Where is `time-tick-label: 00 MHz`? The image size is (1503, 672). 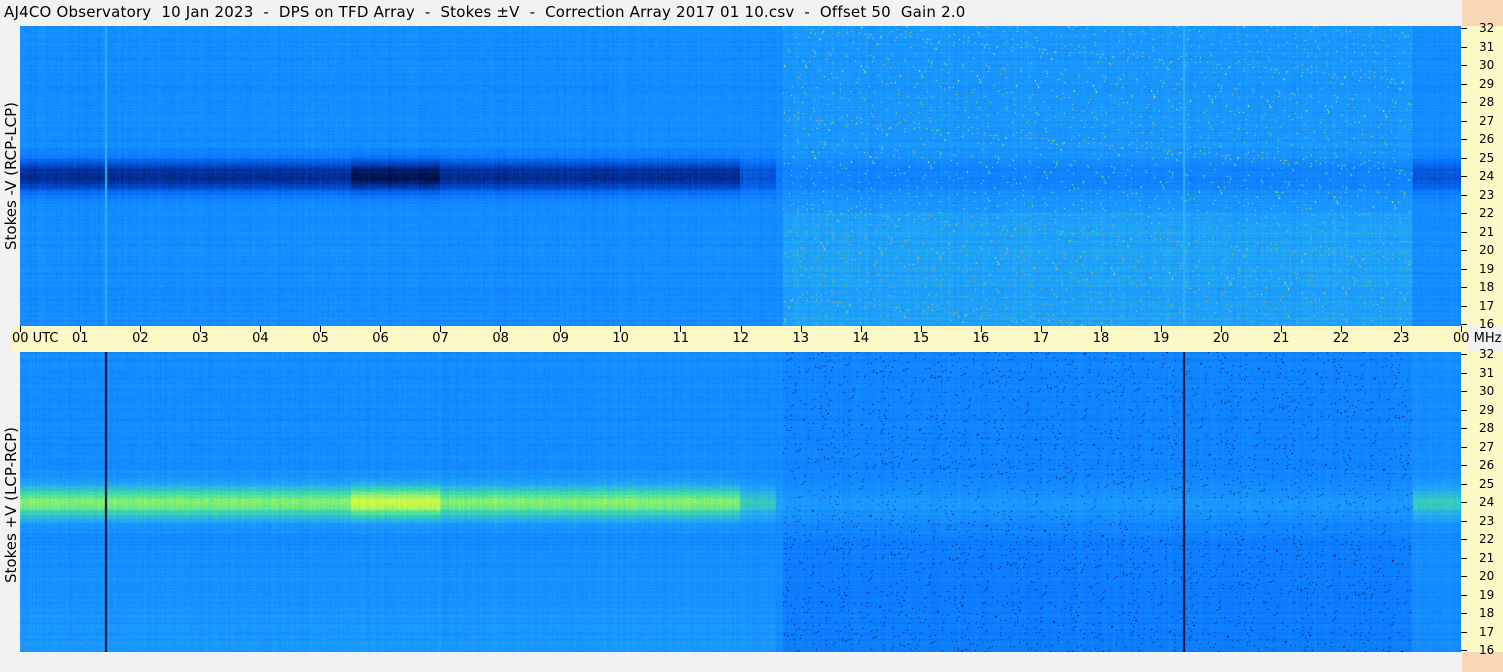 time-tick-label: 00 MHz is located at coordinates (1477, 338).